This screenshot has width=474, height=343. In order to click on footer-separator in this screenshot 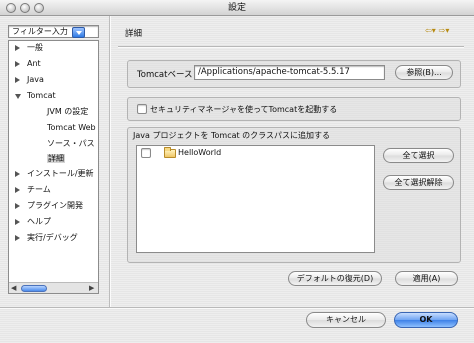, I will do `click(237, 307)`.